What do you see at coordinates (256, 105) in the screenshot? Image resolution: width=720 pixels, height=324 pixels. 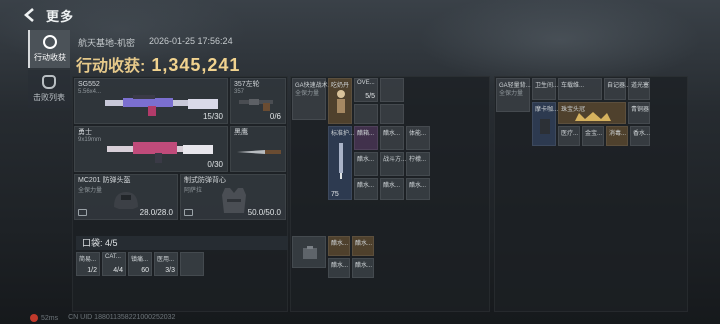 I see `revolver-image` at bounding box center [256, 105].